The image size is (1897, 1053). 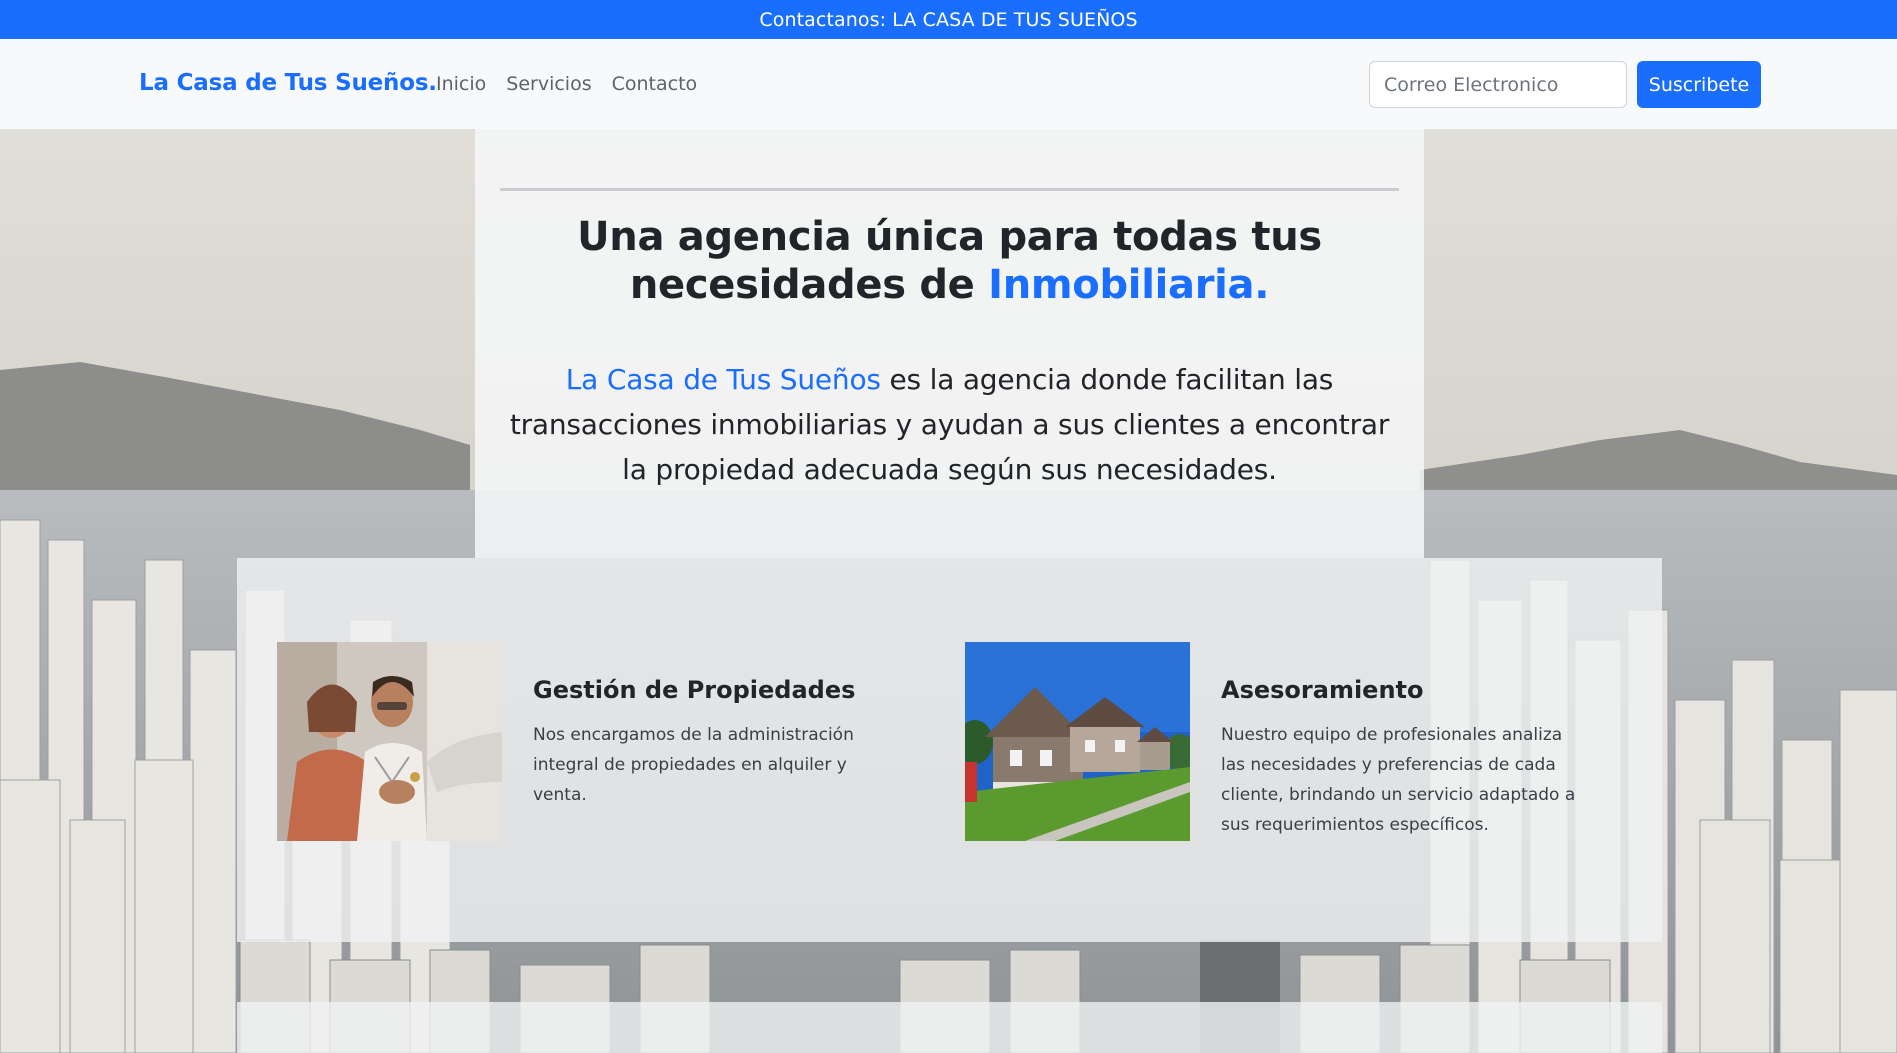 I want to click on nav-link-inicio: Inicio, so click(x=461, y=84).